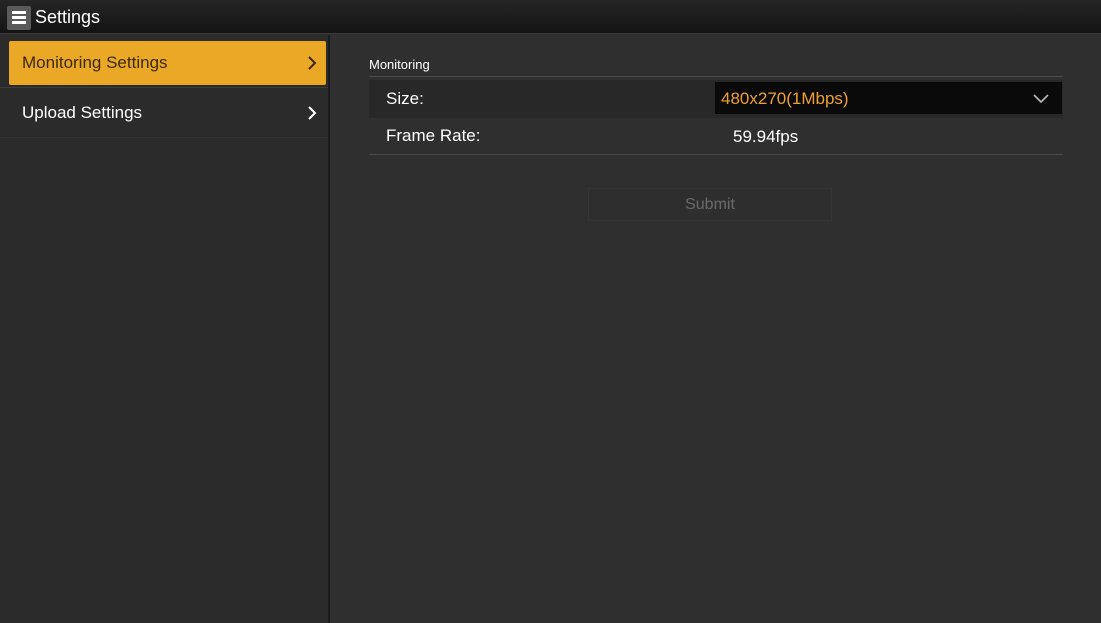 The height and width of the screenshot is (623, 1101). Describe the element at coordinates (550, 17) in the screenshot. I see `top-bar: Settings` at that location.